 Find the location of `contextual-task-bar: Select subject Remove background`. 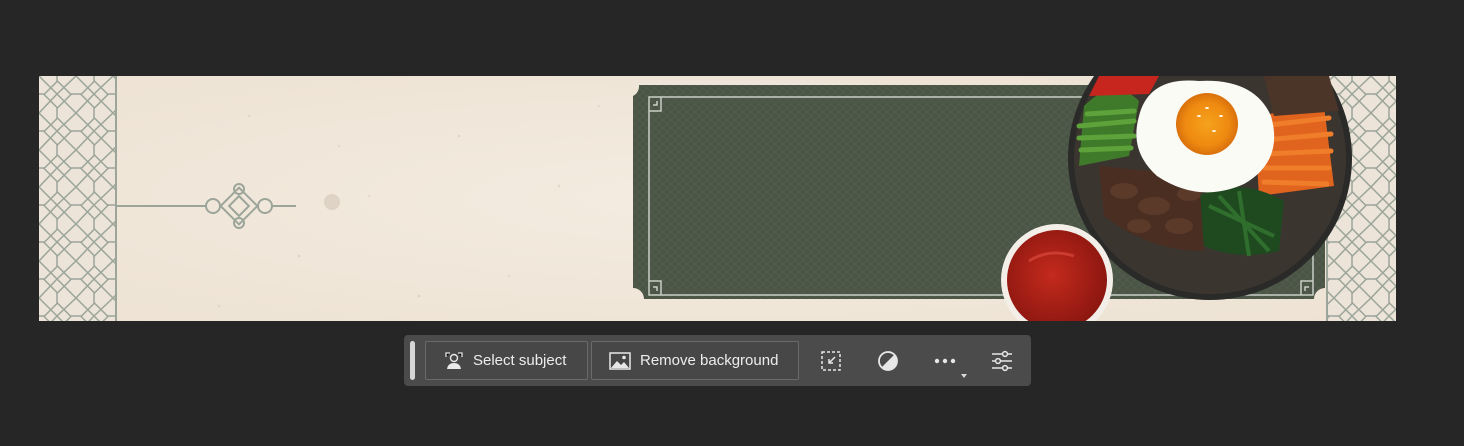

contextual-task-bar: Select subject Remove background is located at coordinates (717, 360).